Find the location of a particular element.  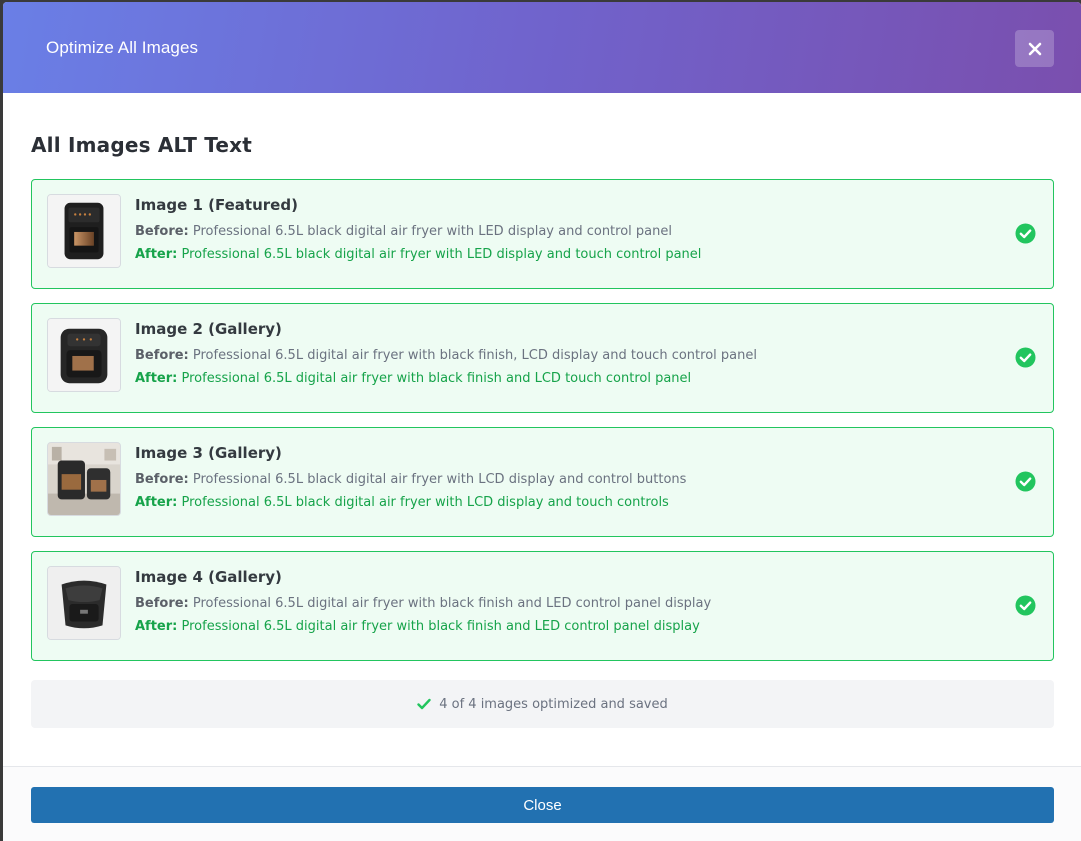

modal-header: Optimize All Images is located at coordinates (542, 47).